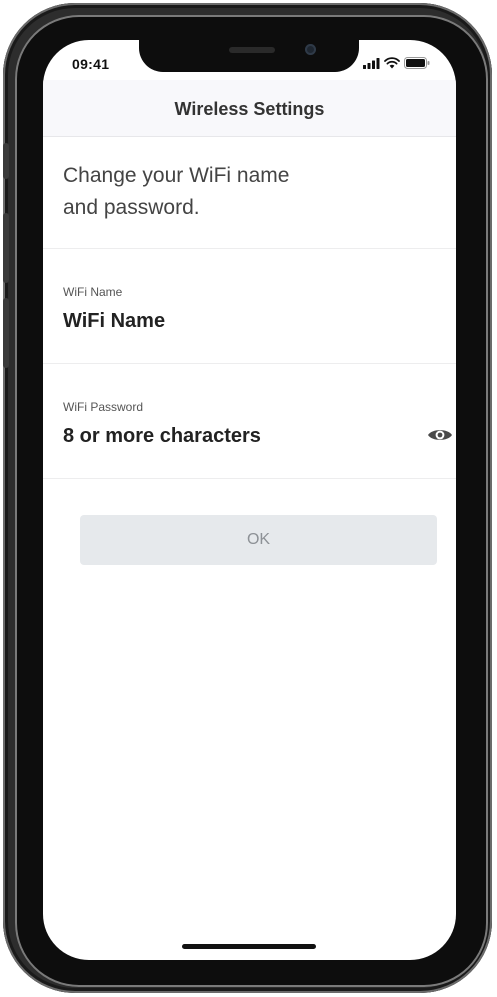 Image resolution: width=497 pixels, height=997 pixels. I want to click on notch, so click(249, 56).